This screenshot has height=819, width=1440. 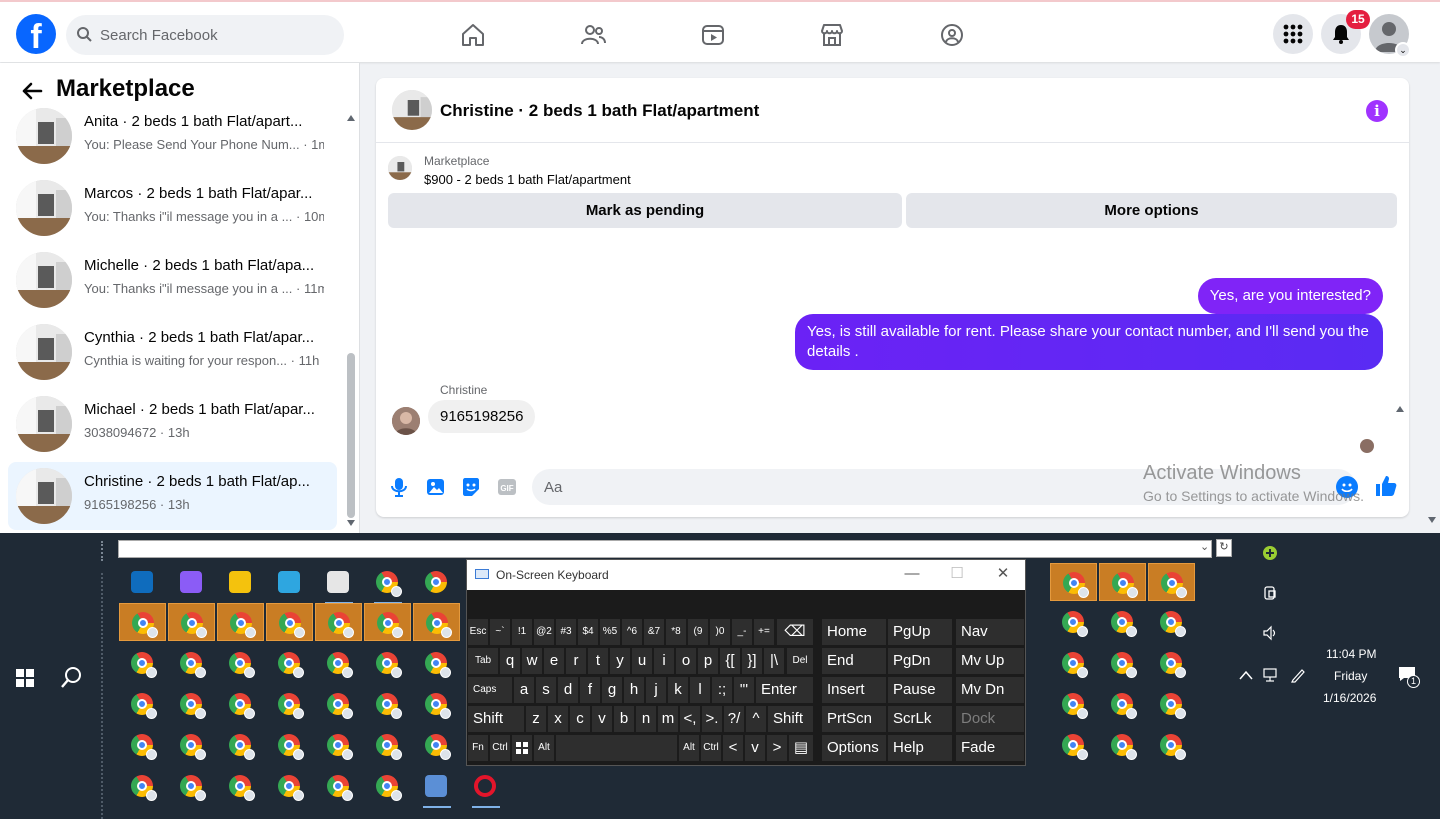 What do you see at coordinates (1224, 548) in the screenshot?
I see `refresh-icon: ↻` at bounding box center [1224, 548].